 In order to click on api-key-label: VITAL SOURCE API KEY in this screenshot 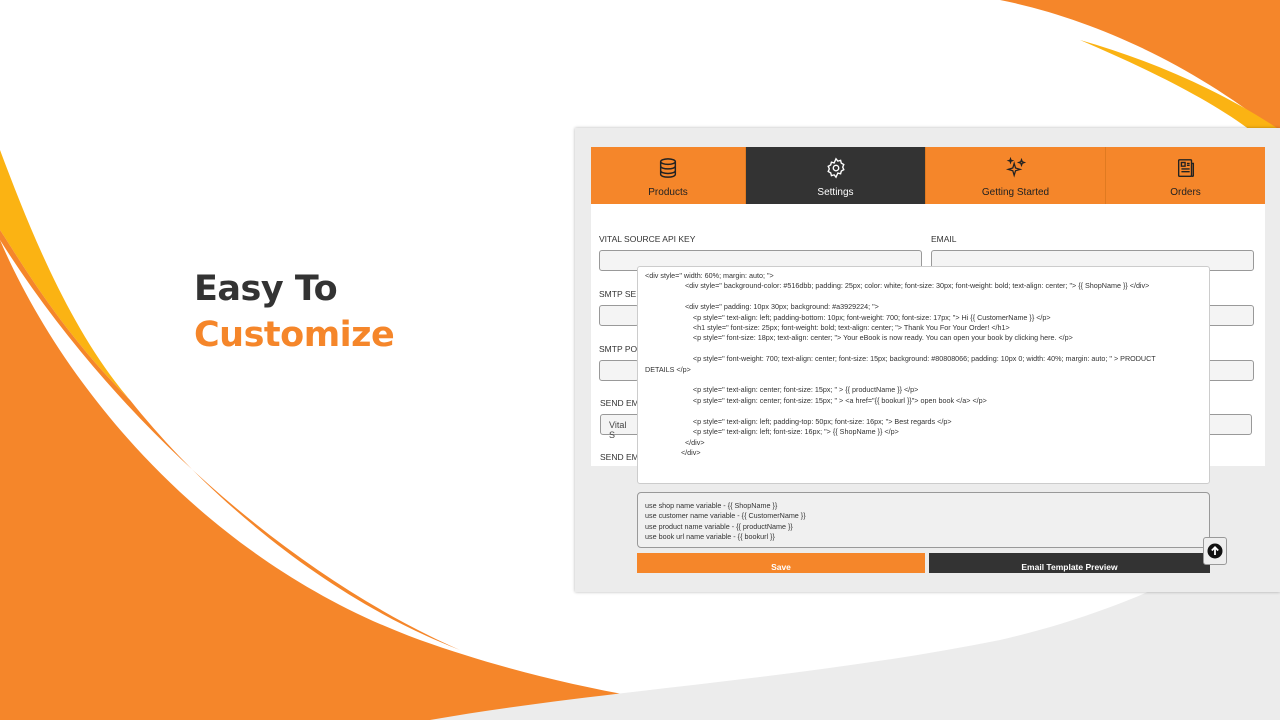, I will do `click(647, 239)`.